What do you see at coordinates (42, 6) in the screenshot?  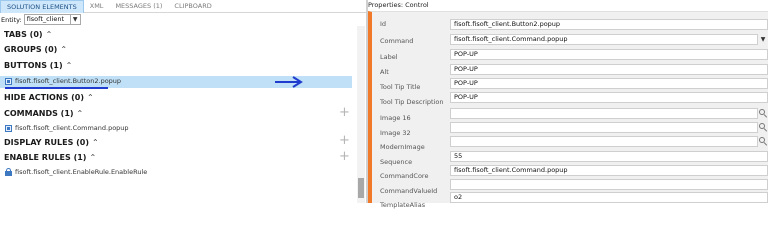 I see `tab-solution-elements: SOLUTION ELEMENTS` at bounding box center [42, 6].